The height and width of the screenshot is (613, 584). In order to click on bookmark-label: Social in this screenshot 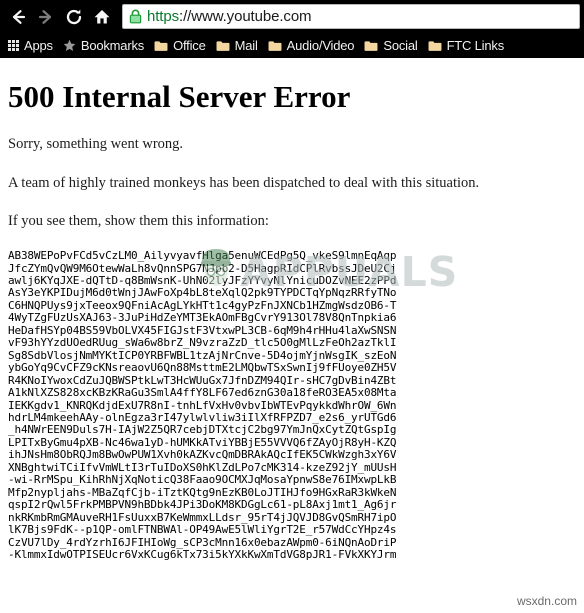, I will do `click(400, 45)`.